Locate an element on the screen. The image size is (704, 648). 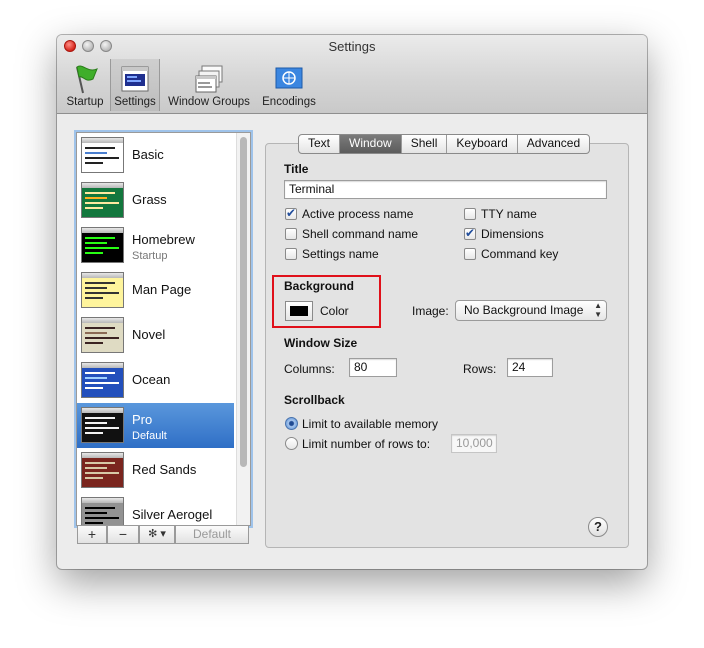
command-key-label: Command key is located at coordinates (520, 254).